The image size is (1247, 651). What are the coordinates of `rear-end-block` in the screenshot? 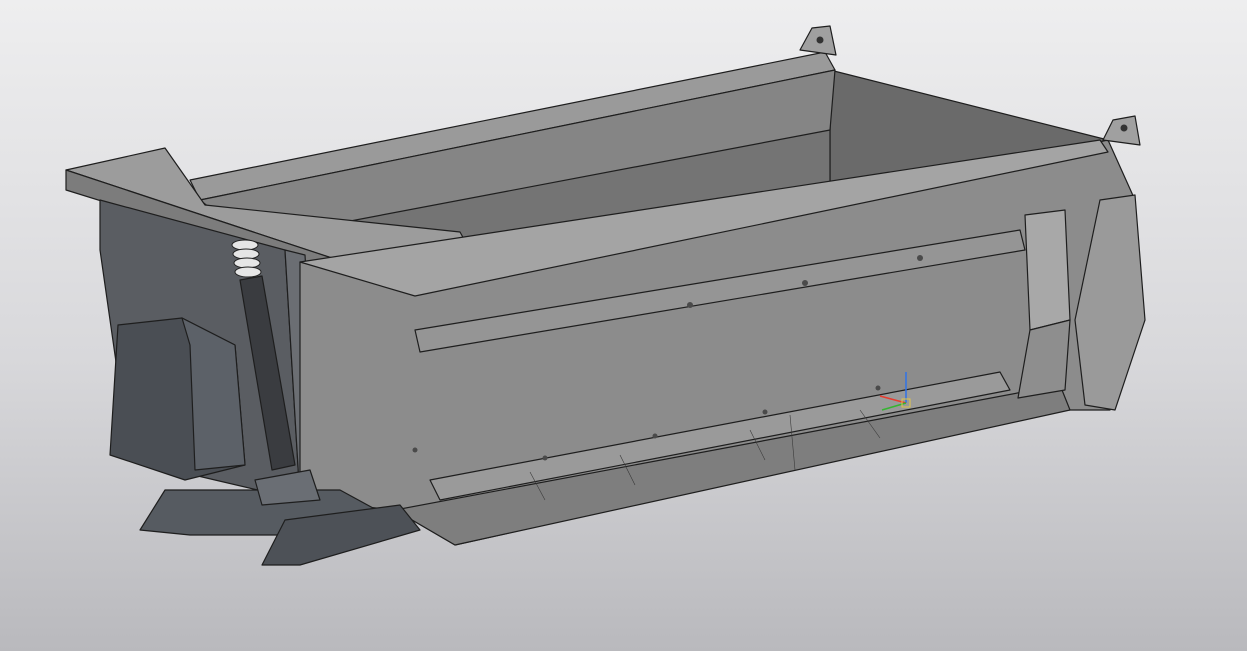 It's located at (1047, 270).